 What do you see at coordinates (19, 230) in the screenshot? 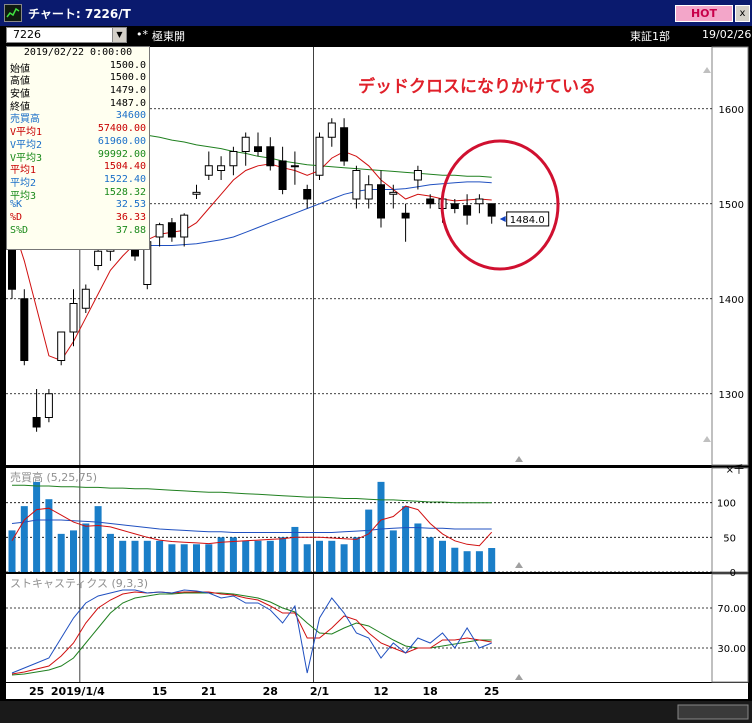
I see `info-label: S%D` at bounding box center [19, 230].